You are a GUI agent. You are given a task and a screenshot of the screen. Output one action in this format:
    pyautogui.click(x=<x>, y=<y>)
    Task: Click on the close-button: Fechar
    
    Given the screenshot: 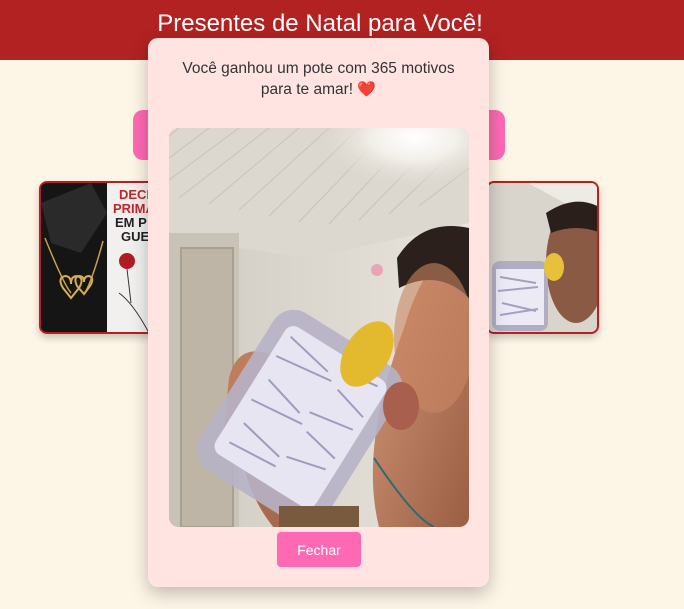 What is the action you would take?
    pyautogui.click(x=319, y=549)
    